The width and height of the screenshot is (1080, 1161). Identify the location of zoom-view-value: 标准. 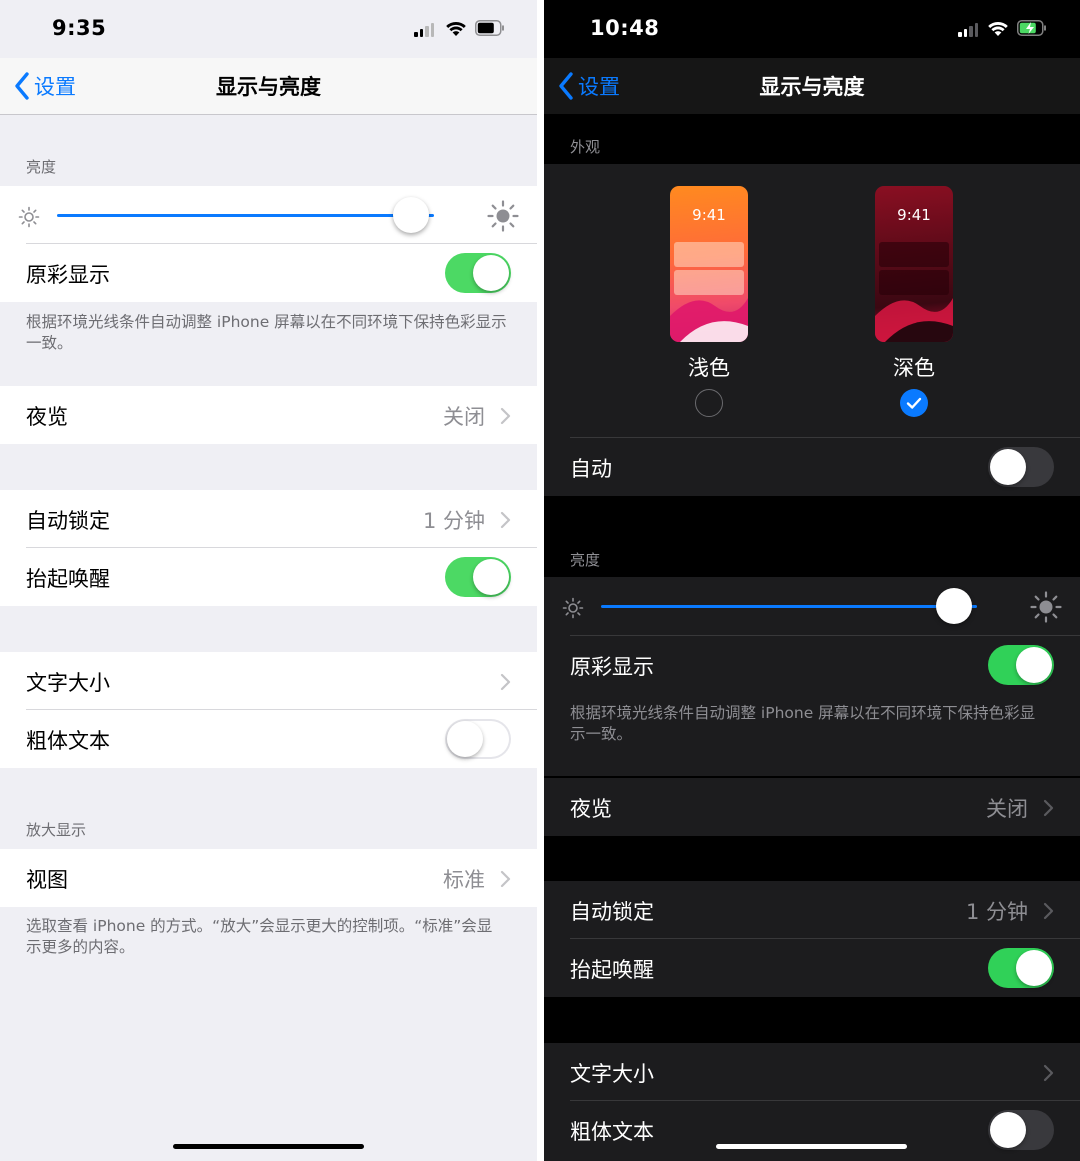
(464, 880).